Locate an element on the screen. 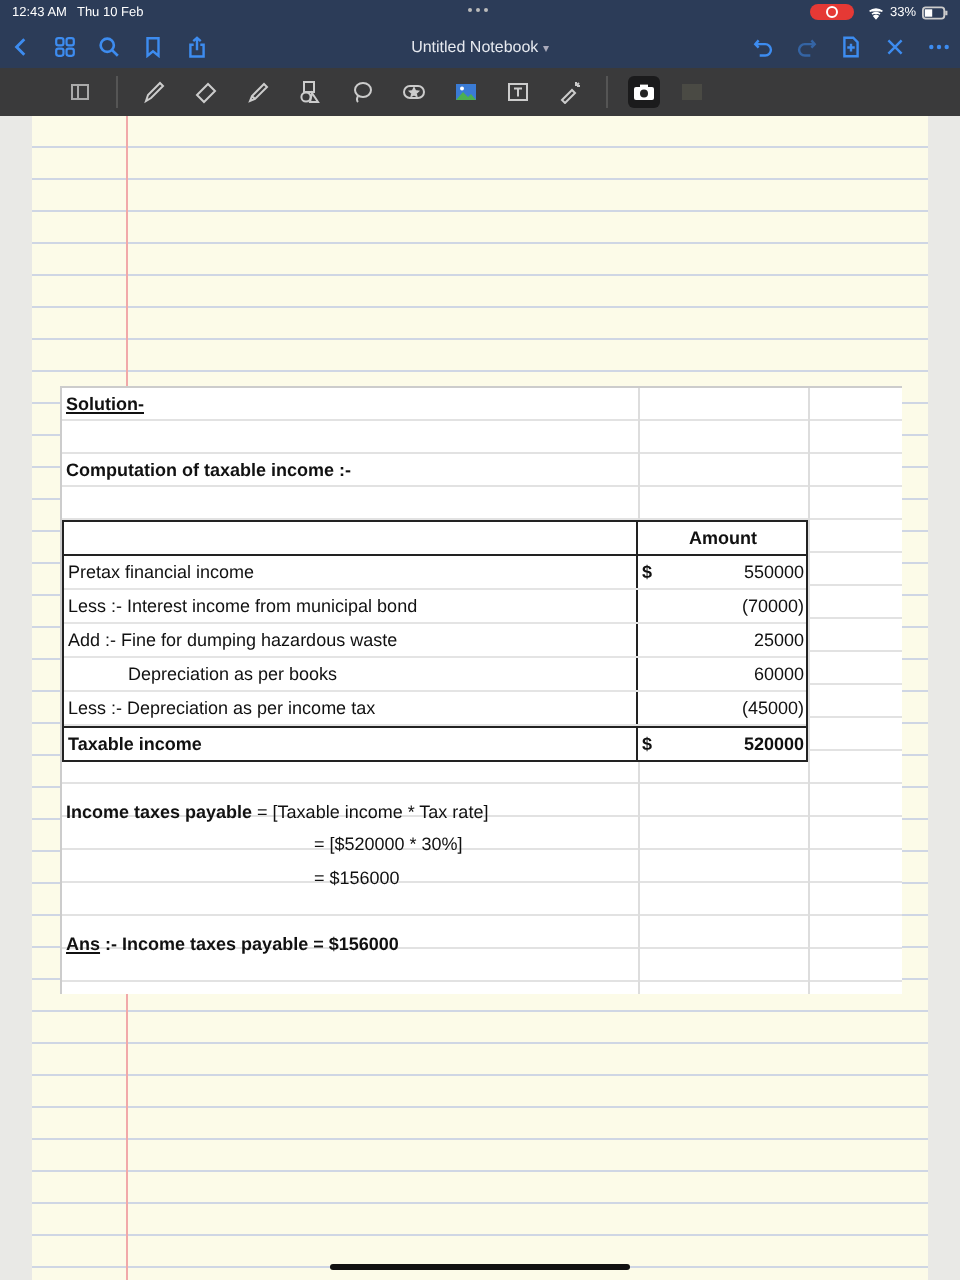 The width and height of the screenshot is (960, 1280). amount-value: 25000 is located at coordinates (778, 640).